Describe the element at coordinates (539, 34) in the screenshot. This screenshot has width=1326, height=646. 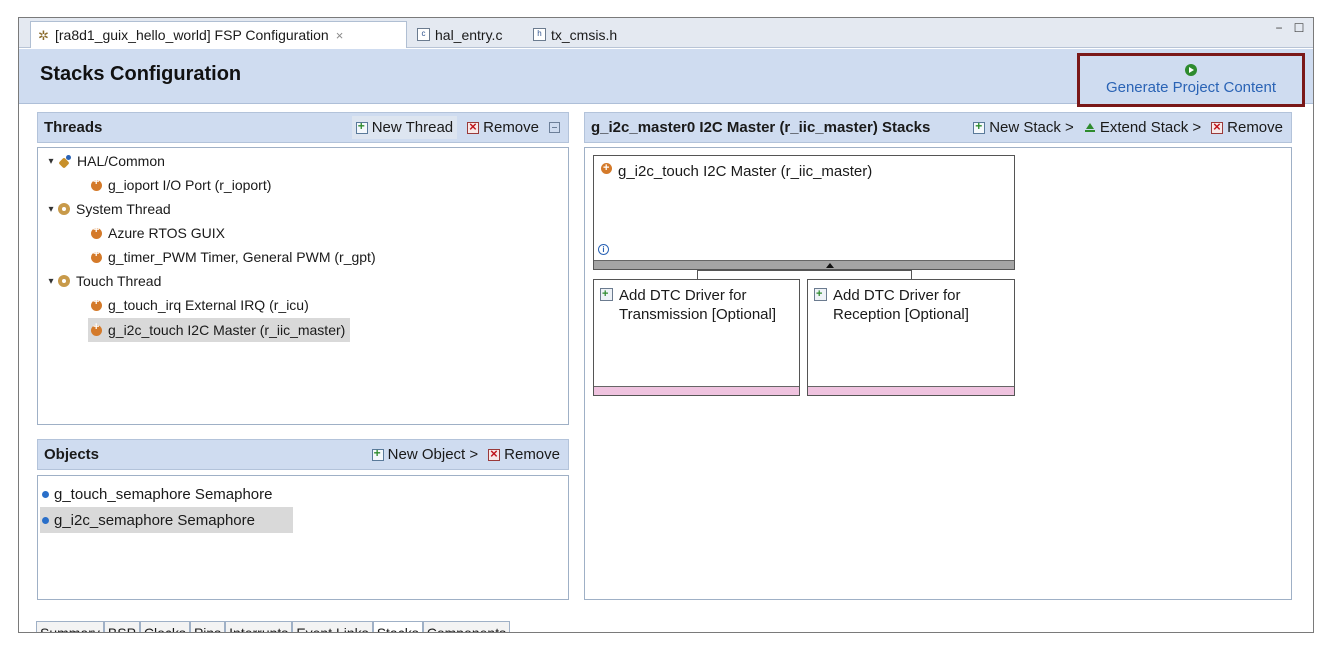
I see `h-file-icon: h` at that location.